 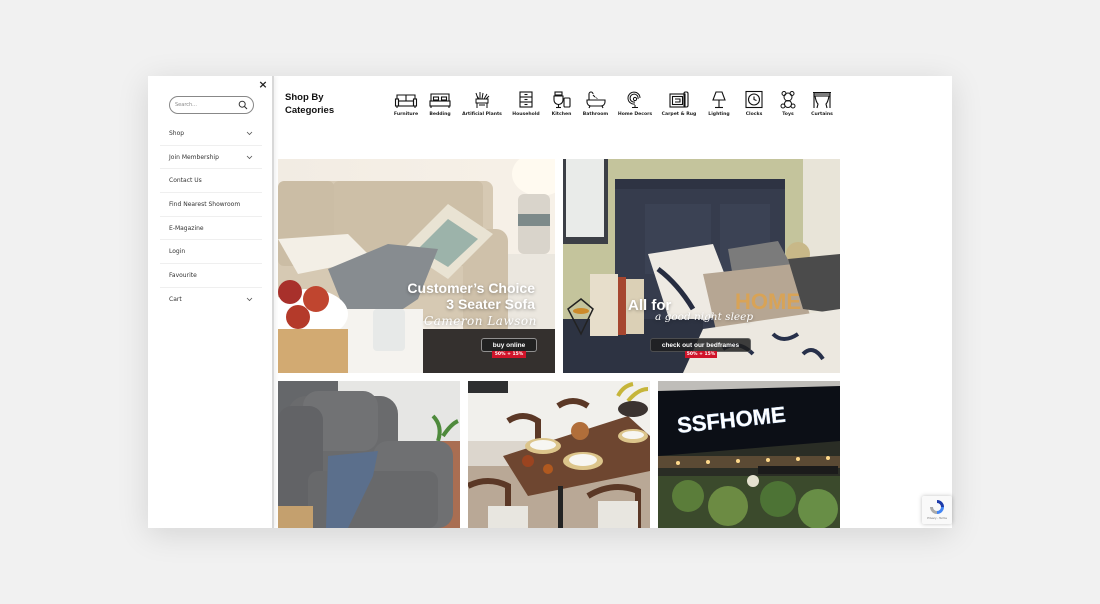 What do you see at coordinates (482, 114) in the screenshot?
I see `category-label: Artificial Plants` at bounding box center [482, 114].